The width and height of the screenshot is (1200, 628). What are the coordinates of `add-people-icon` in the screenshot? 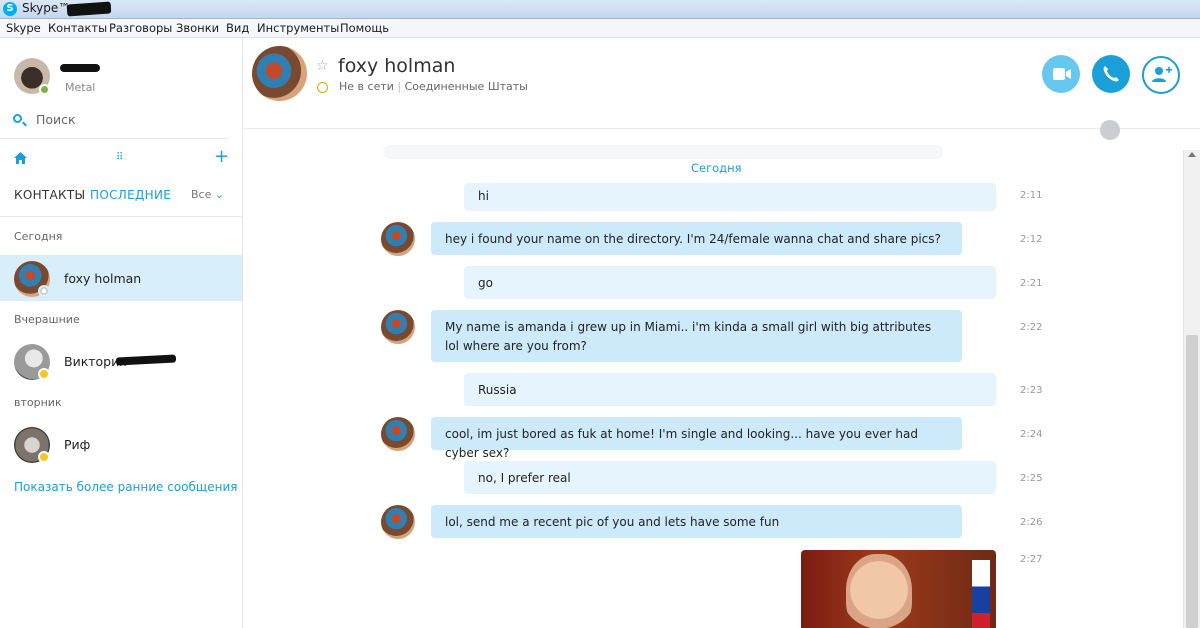 It's located at (1162, 74).